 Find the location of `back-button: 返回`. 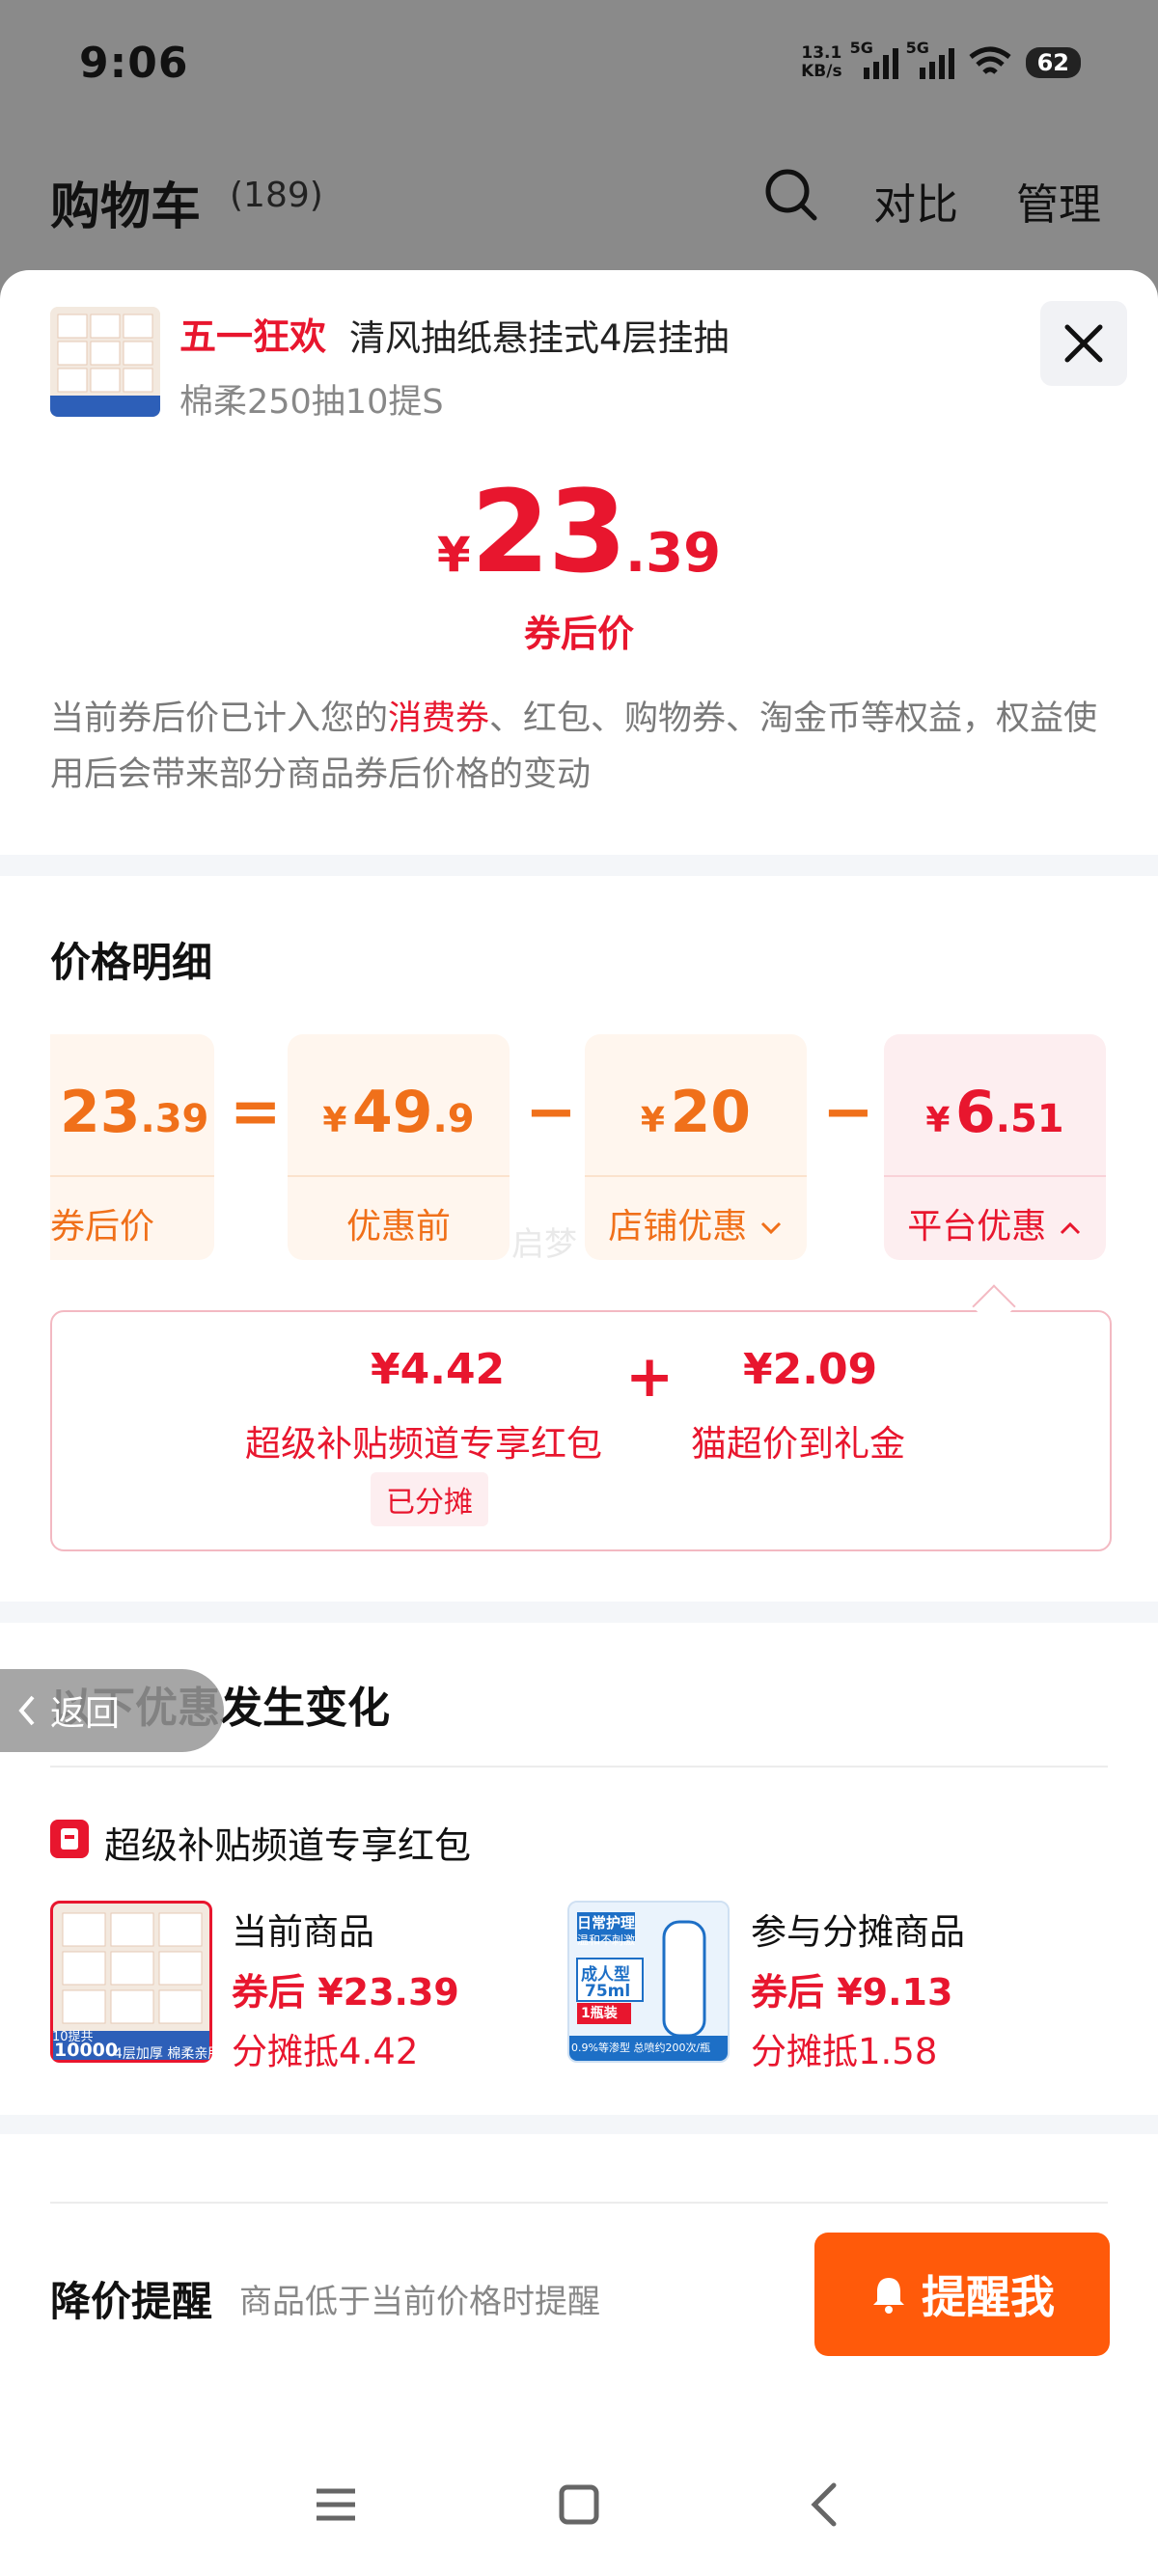

back-button: 返回 is located at coordinates (112, 1710).